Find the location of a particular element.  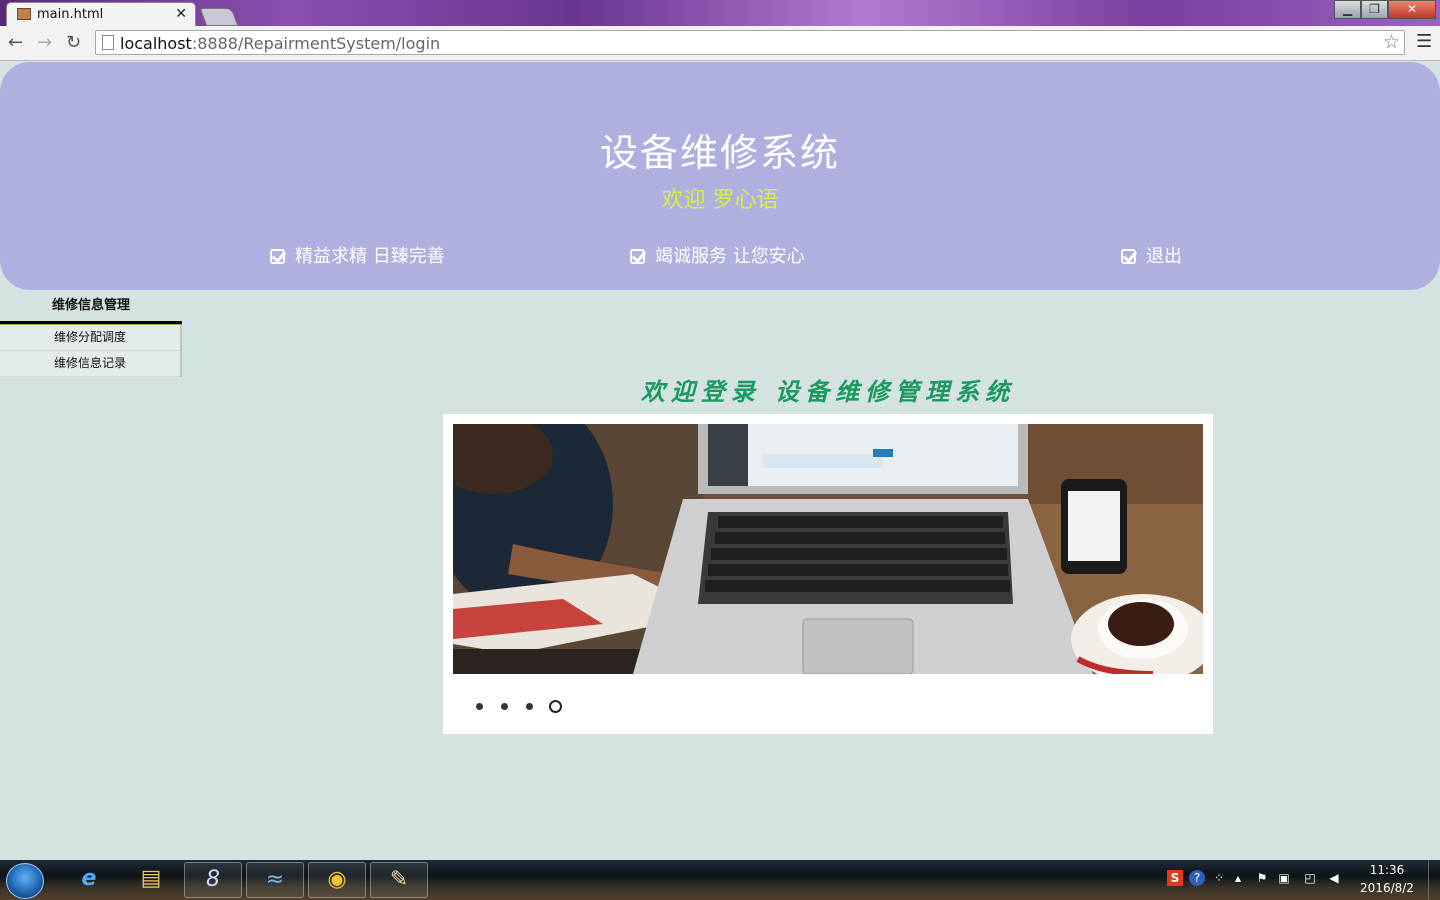

main-heading: 欢迎登录 设备维修管理系统 is located at coordinates (828, 391).